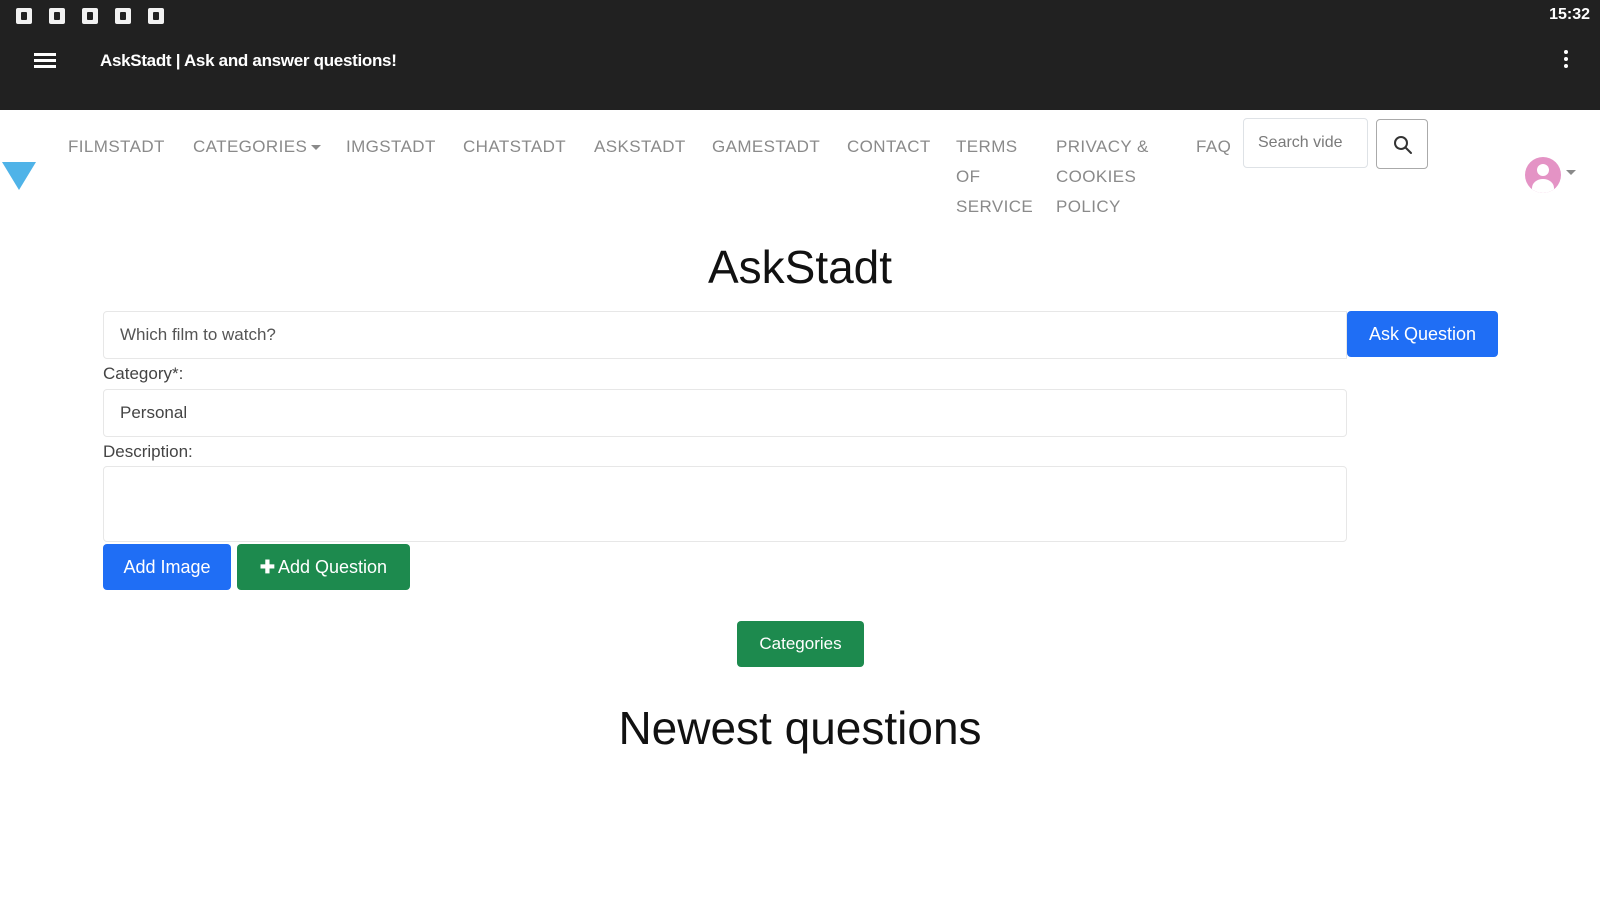 This screenshot has height=900, width=1600. Describe the element at coordinates (1566, 62) in the screenshot. I see `more-vert-icon` at that location.